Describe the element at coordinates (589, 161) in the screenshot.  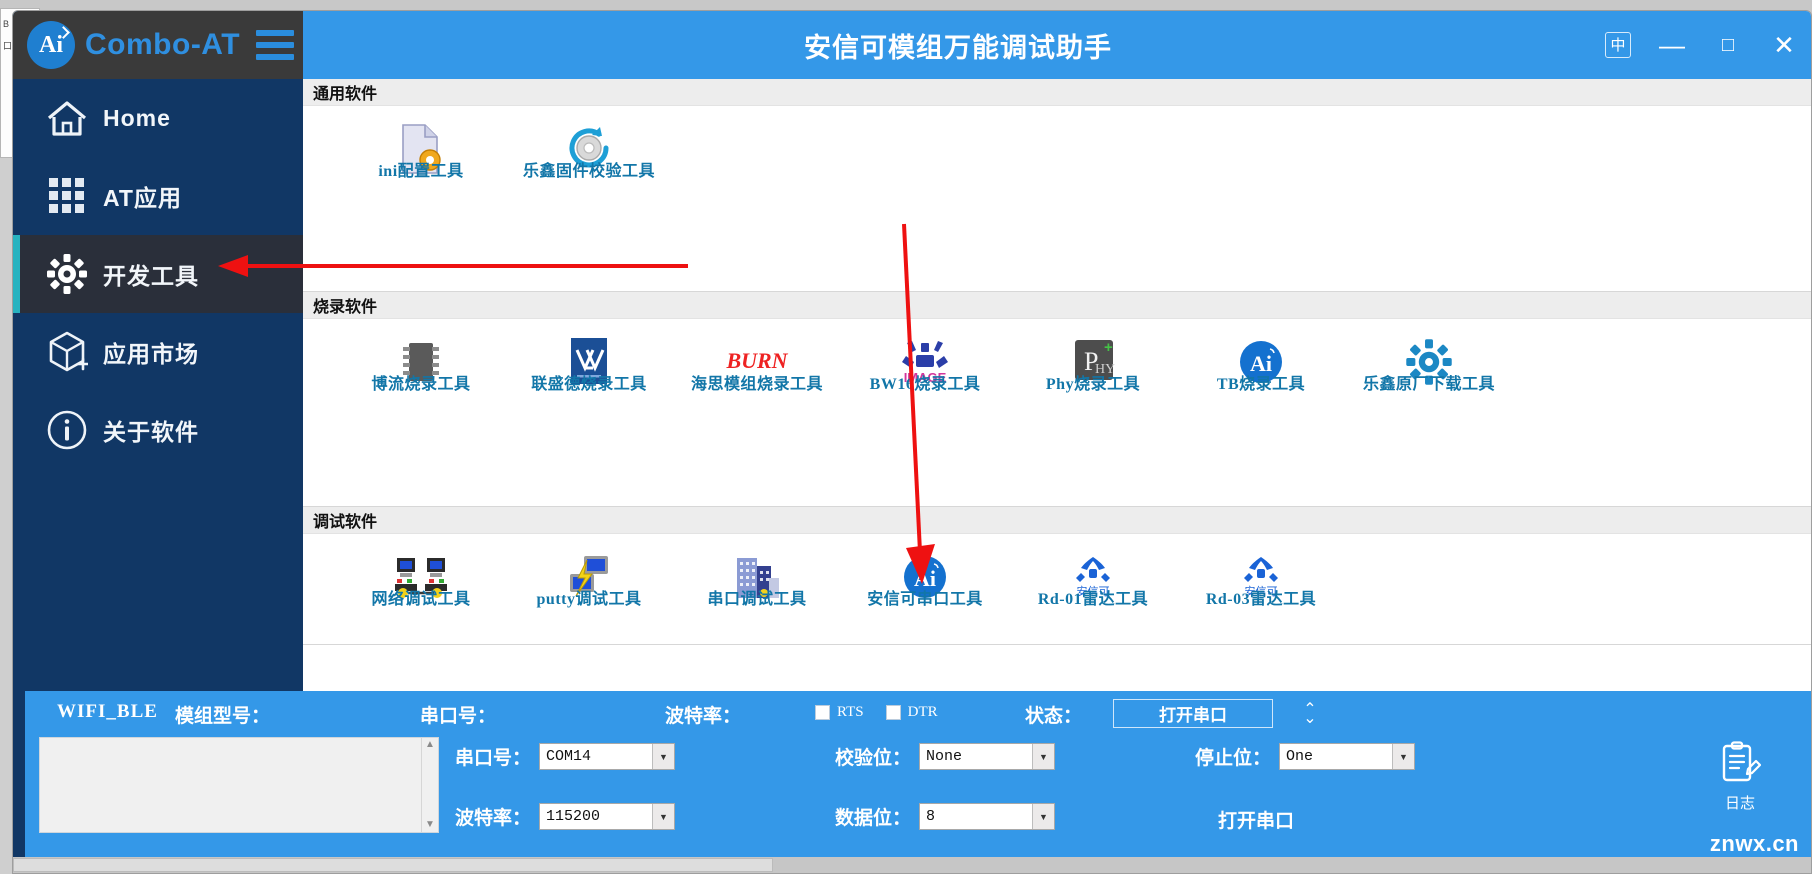
I see `tool-tile-espressif-fw-verify: 乐鑫固件校验工具` at that location.